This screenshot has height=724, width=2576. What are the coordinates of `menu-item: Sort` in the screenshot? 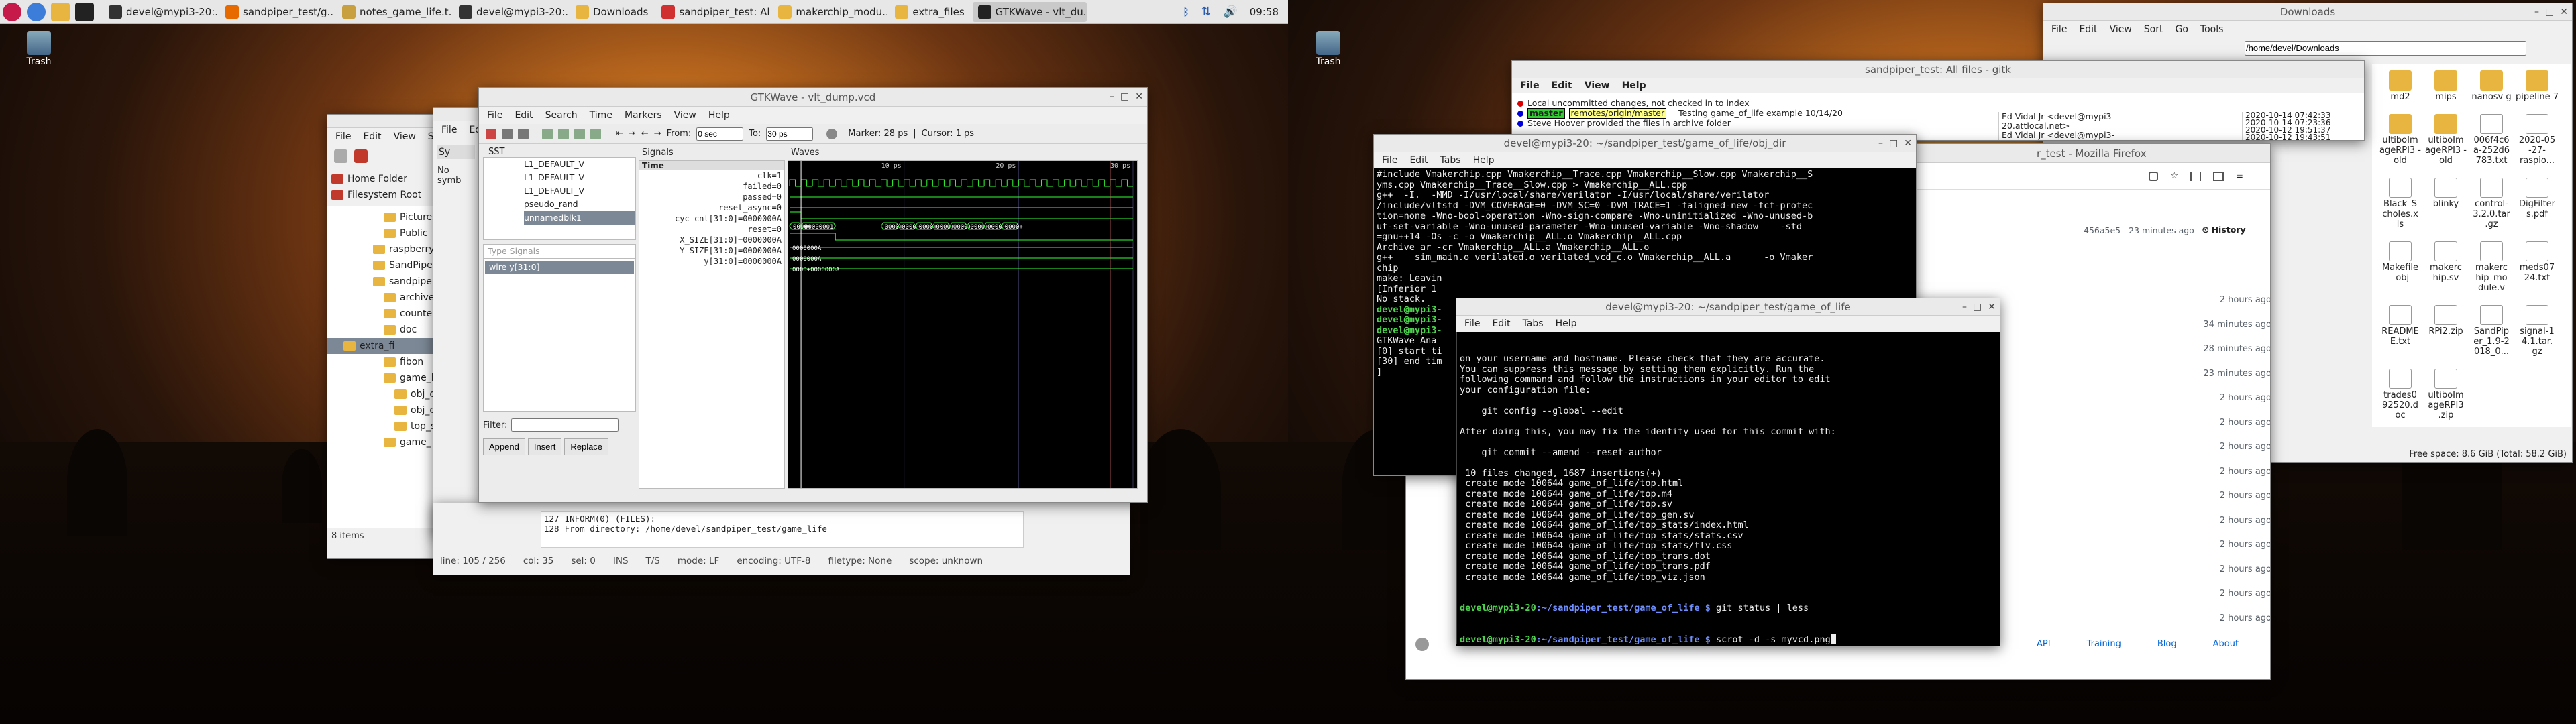 It's located at (2153, 29).